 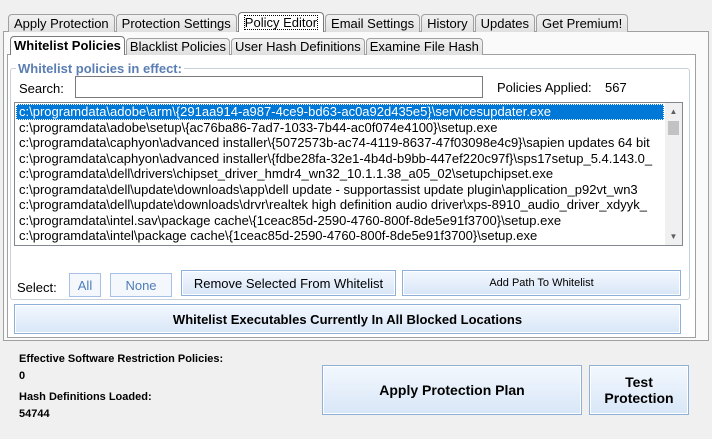 I want to click on tab-label: Email Settings, so click(x=373, y=23).